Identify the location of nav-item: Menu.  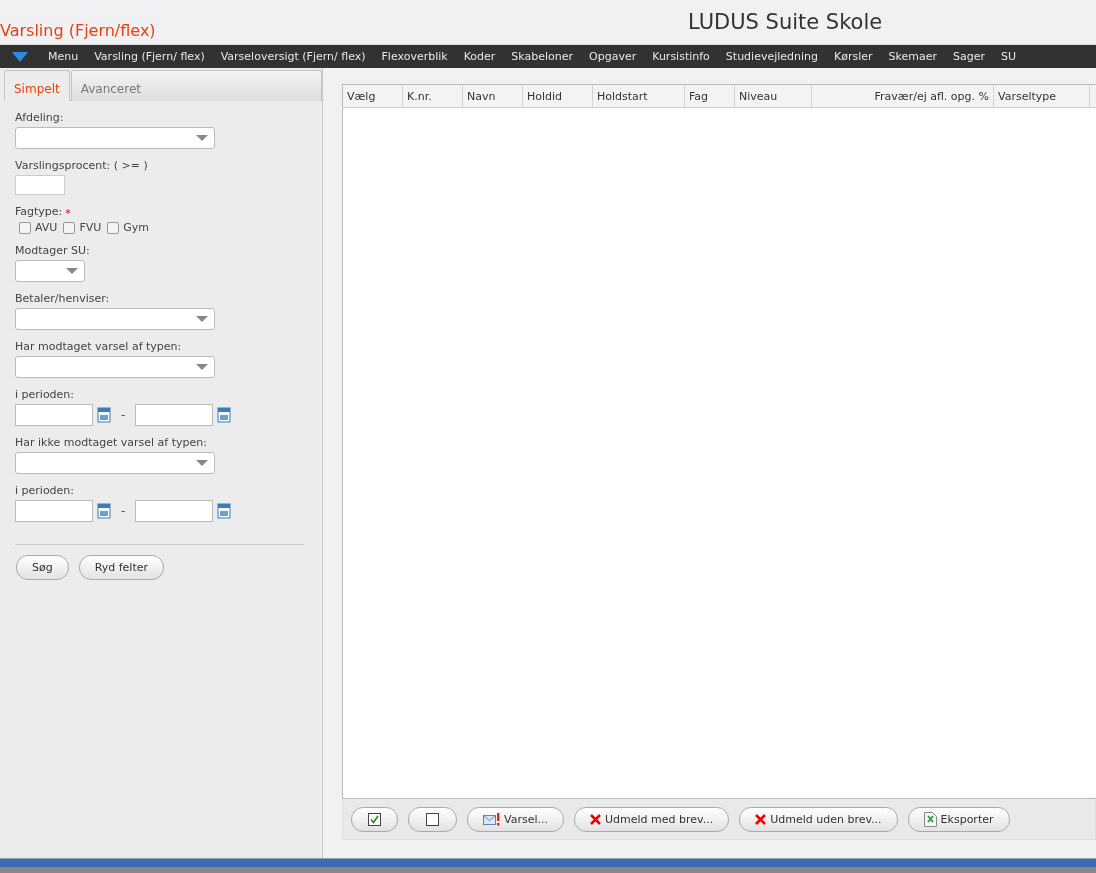
(63, 56).